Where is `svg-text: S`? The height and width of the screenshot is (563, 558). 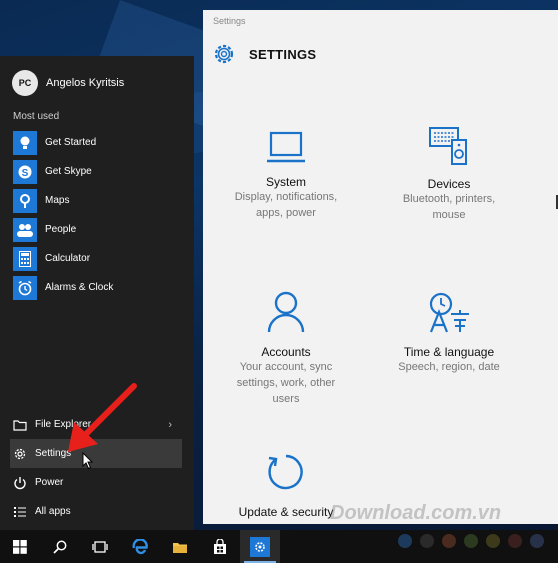 svg-text: S is located at coordinates (25, 173).